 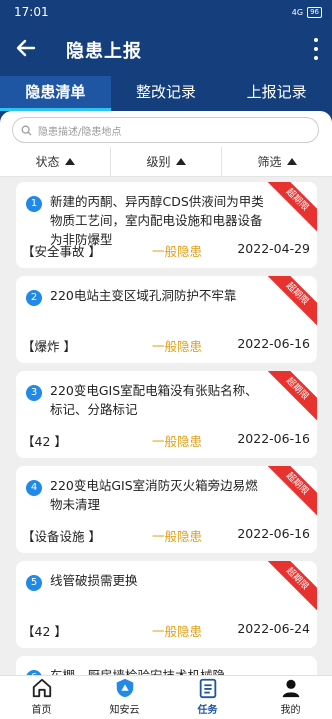 What do you see at coordinates (104, 51) in the screenshot?
I see `page-title: 隐患上报` at bounding box center [104, 51].